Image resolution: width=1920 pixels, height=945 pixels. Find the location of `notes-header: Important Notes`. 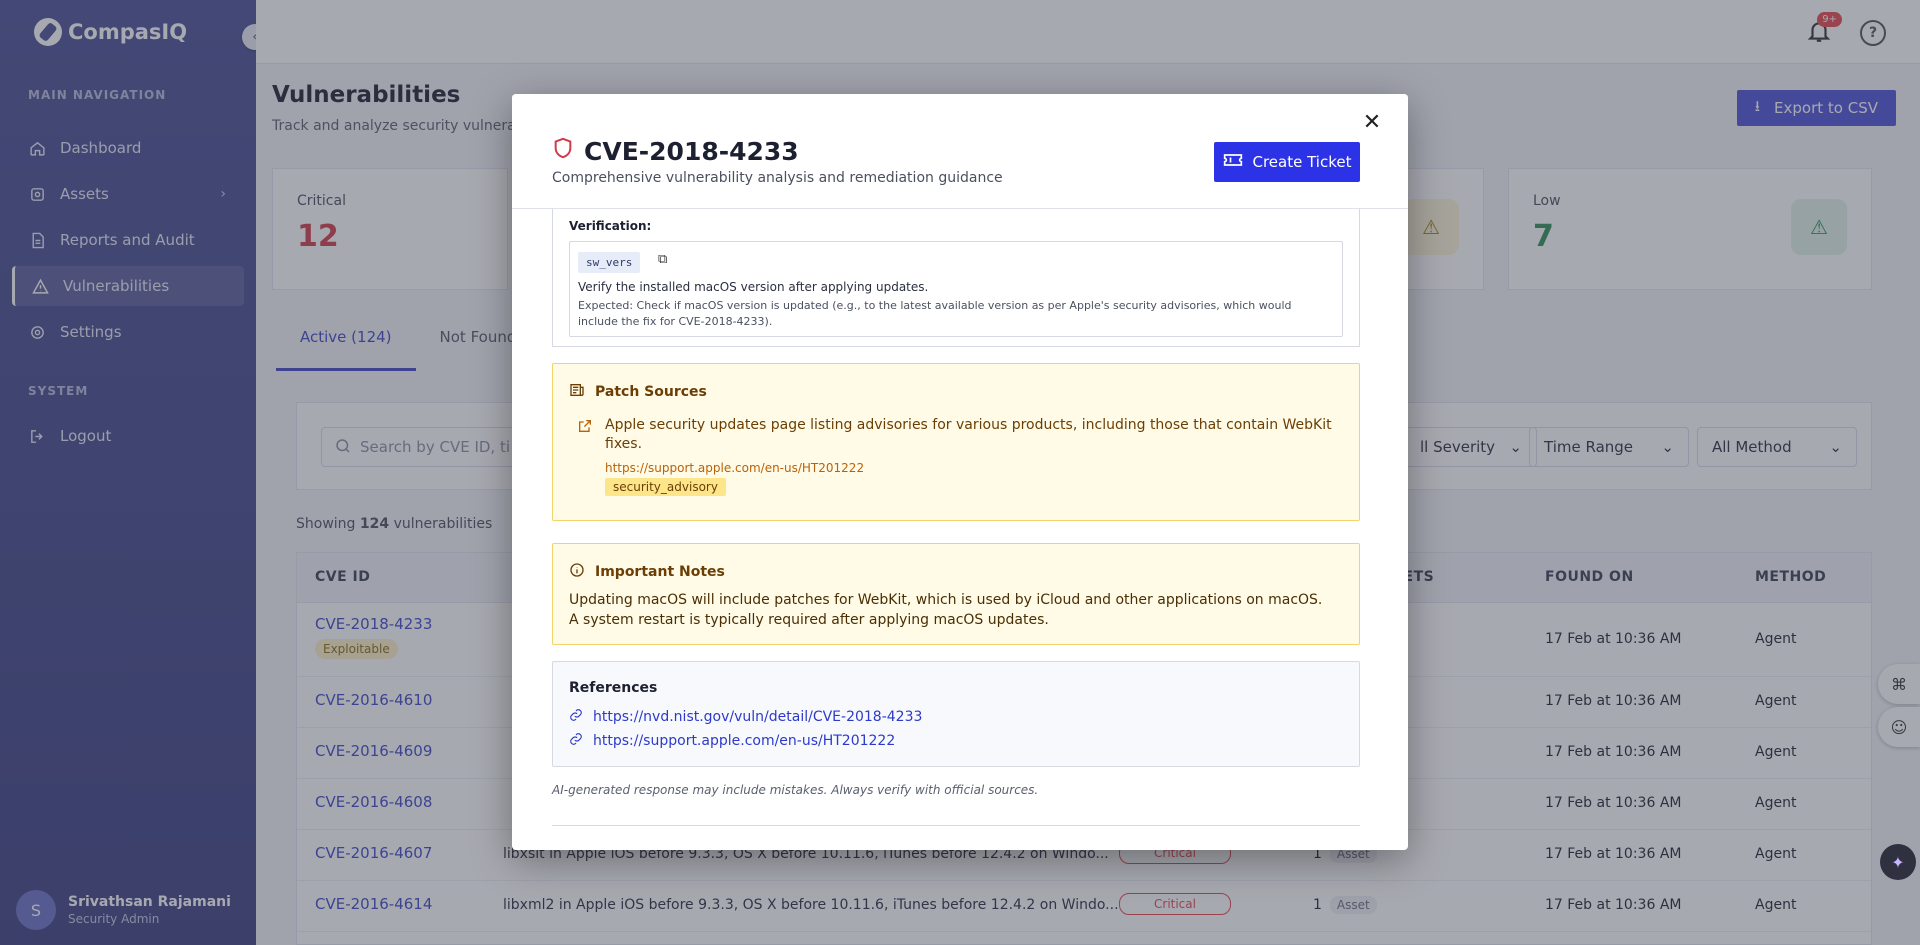

notes-header: Important Notes is located at coordinates (647, 572).